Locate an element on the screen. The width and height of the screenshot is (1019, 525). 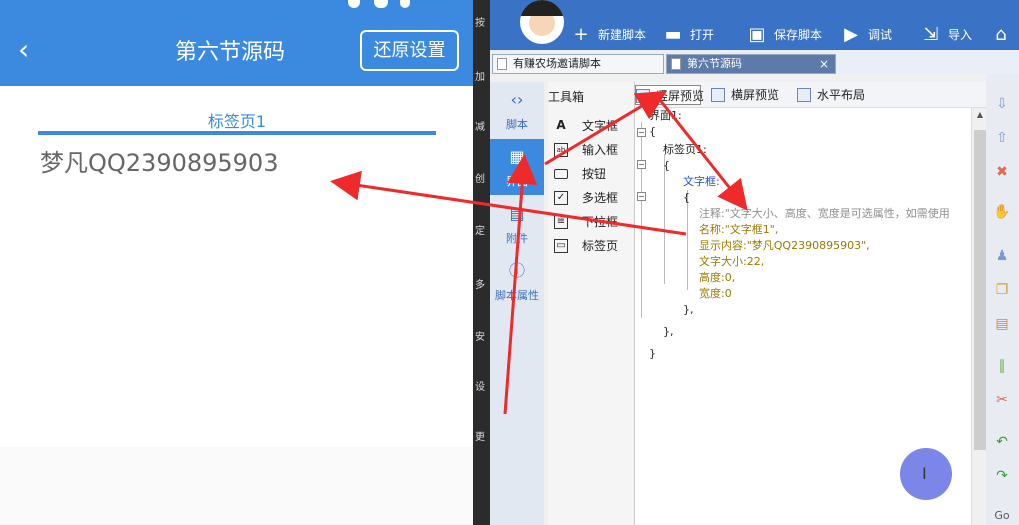
home-button: ⌂ is located at coordinates (1004, 35).